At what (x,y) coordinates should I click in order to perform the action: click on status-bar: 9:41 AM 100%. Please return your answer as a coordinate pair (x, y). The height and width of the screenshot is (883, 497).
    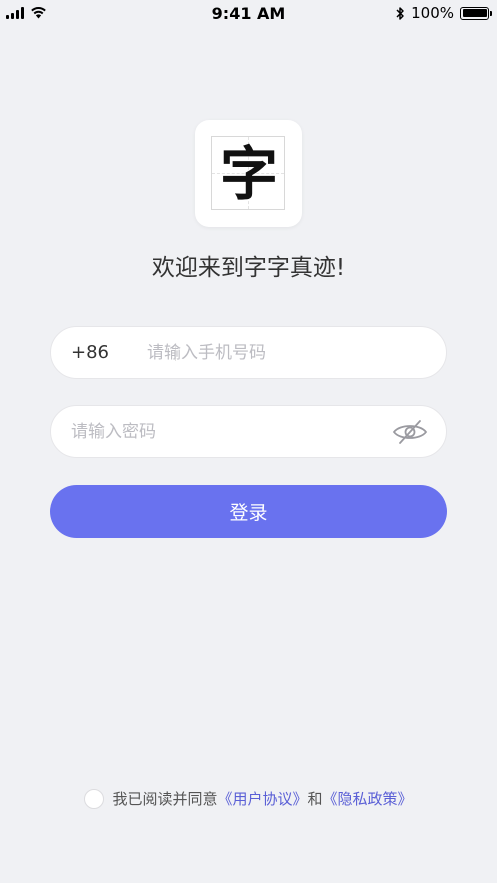
    Looking at the image, I should click on (248, 13).